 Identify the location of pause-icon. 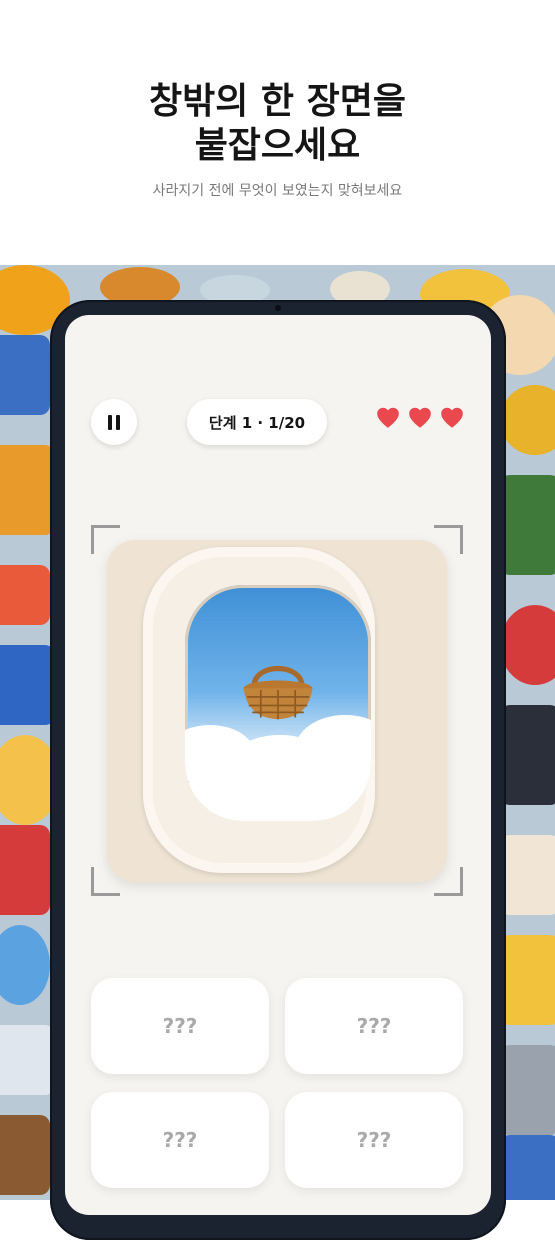
(114, 422).